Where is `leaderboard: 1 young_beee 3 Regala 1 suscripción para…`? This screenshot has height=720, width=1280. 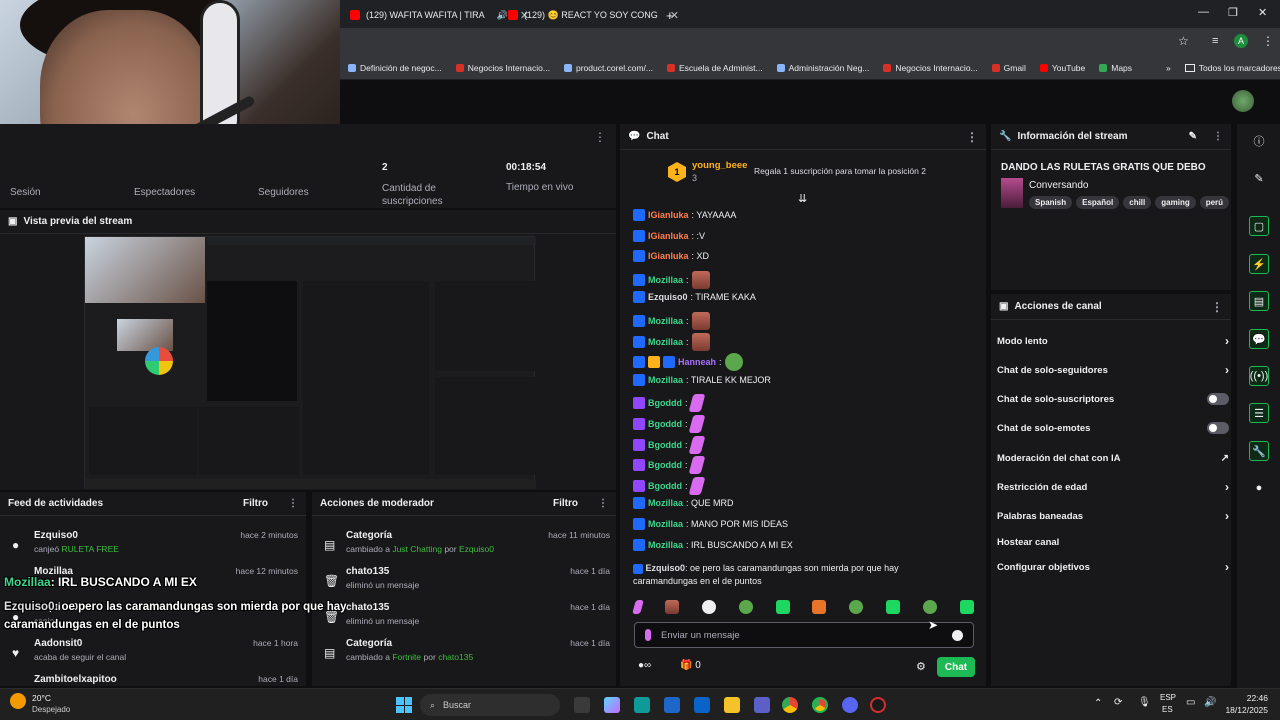 leaderboard: 1 young_beee 3 Regala 1 suscripción para… is located at coordinates (823, 174).